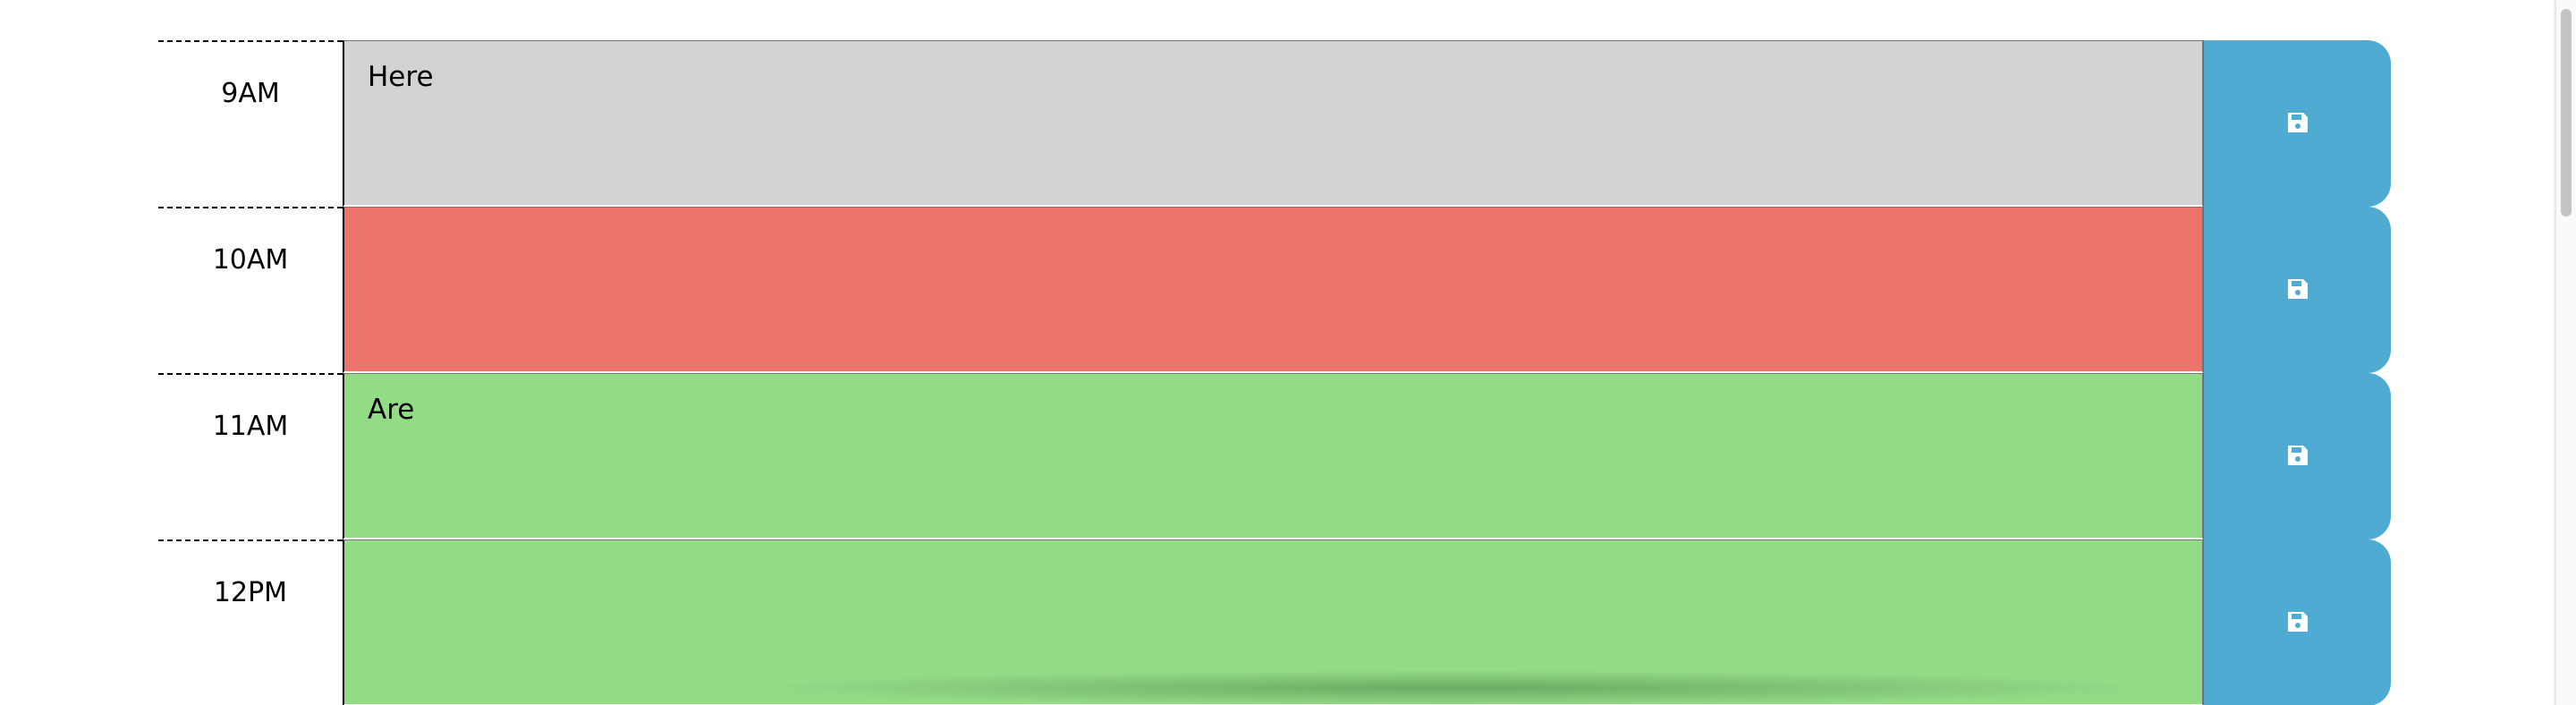 The image size is (2576, 705). What do you see at coordinates (250, 456) in the screenshot?
I see `hour-label: 11AM` at bounding box center [250, 456].